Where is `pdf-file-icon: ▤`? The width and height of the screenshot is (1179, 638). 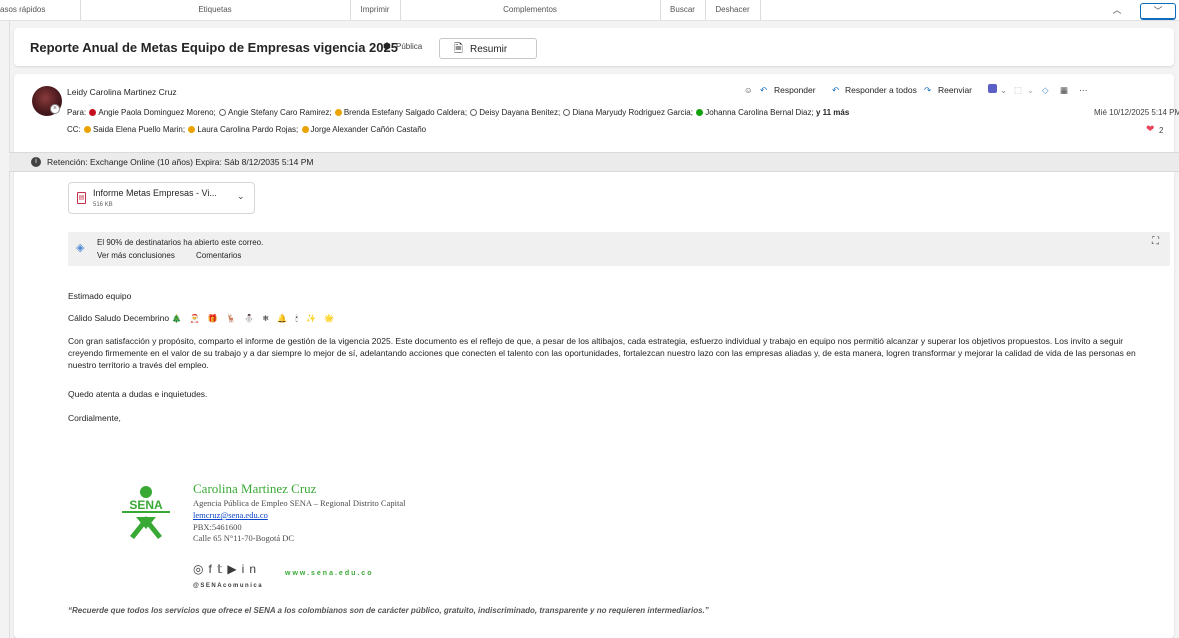 pdf-file-icon: ▤ is located at coordinates (81, 198).